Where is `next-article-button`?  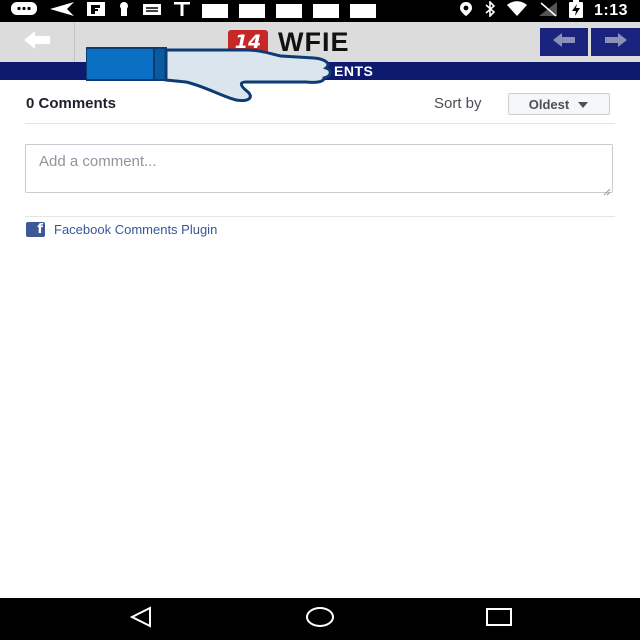 next-article-button is located at coordinates (615, 42).